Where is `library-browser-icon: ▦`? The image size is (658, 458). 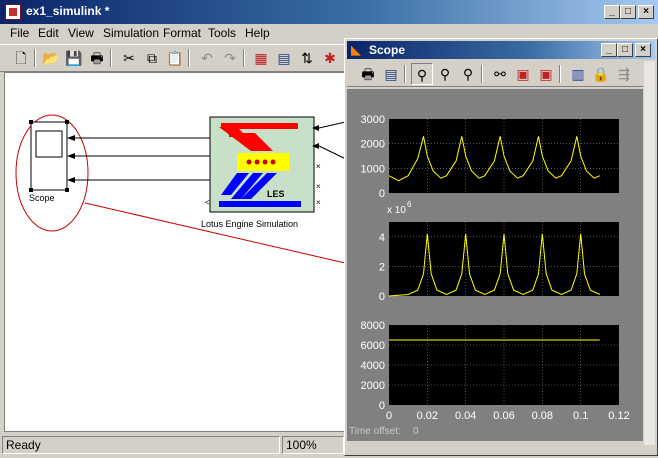
library-browser-icon: ▦ is located at coordinates (261, 58).